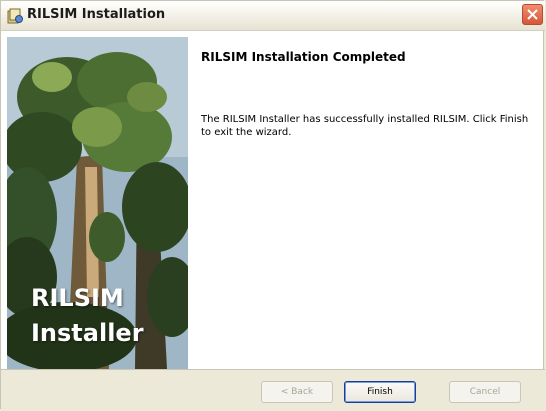  Describe the element at coordinates (96, 14) in the screenshot. I see `window-title: RILSIM Installation` at that location.